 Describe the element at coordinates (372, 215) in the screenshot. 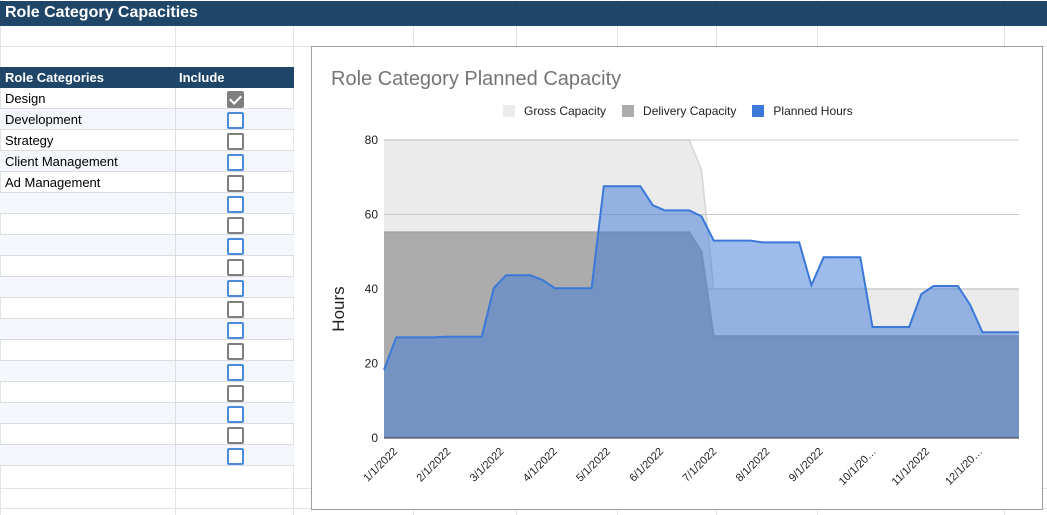

I see `y-tick-label: 60` at that location.